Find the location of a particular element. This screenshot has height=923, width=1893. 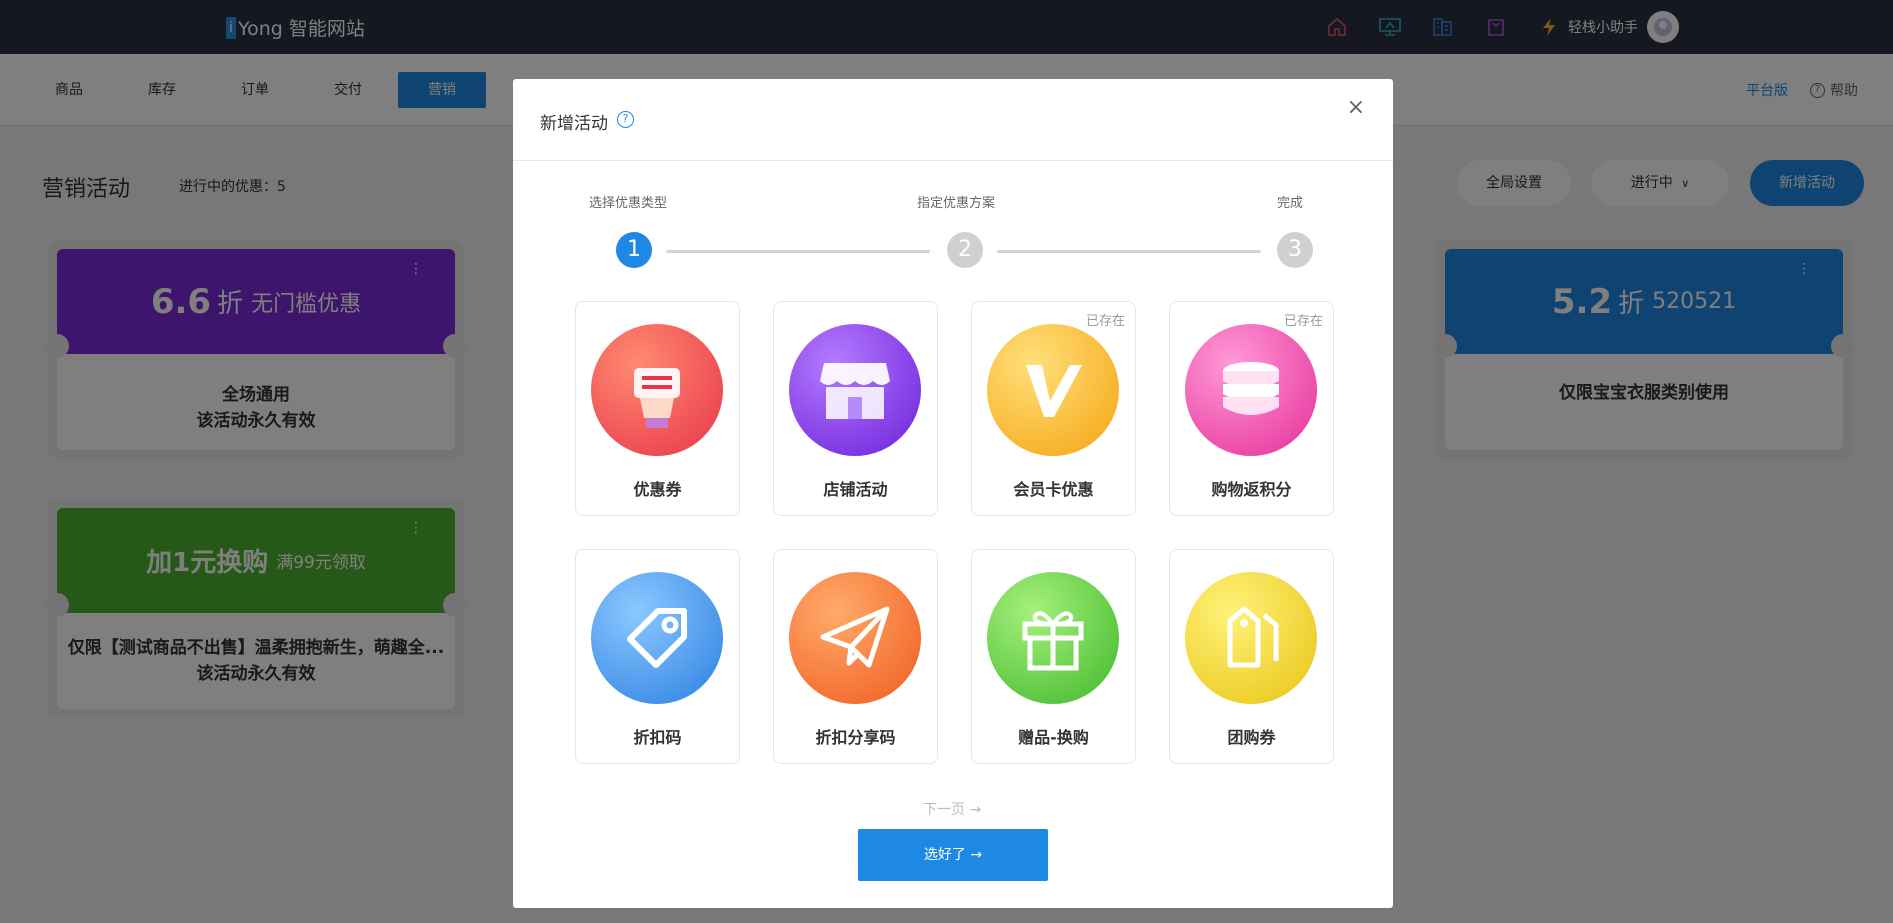

step-3-circle: 3 is located at coordinates (1295, 250).